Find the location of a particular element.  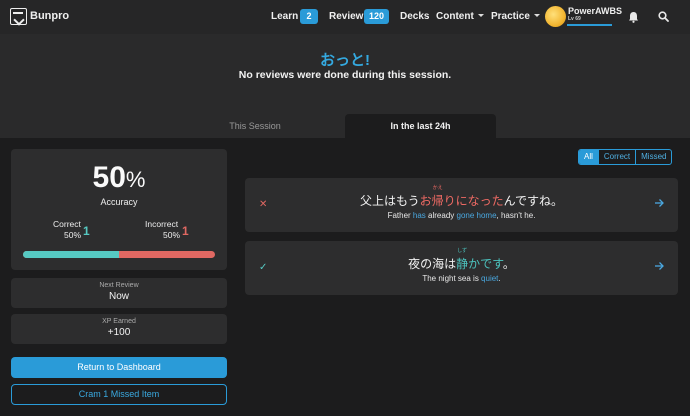

incorrect-count: 1 is located at coordinates (185, 231).